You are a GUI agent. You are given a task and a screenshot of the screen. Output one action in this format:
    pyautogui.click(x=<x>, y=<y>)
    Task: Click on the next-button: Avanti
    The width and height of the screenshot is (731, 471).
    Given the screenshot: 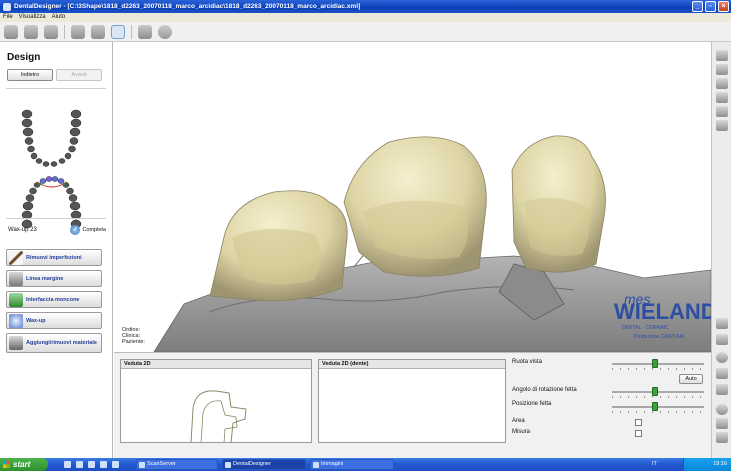 What is the action you would take?
    pyautogui.click(x=79, y=75)
    